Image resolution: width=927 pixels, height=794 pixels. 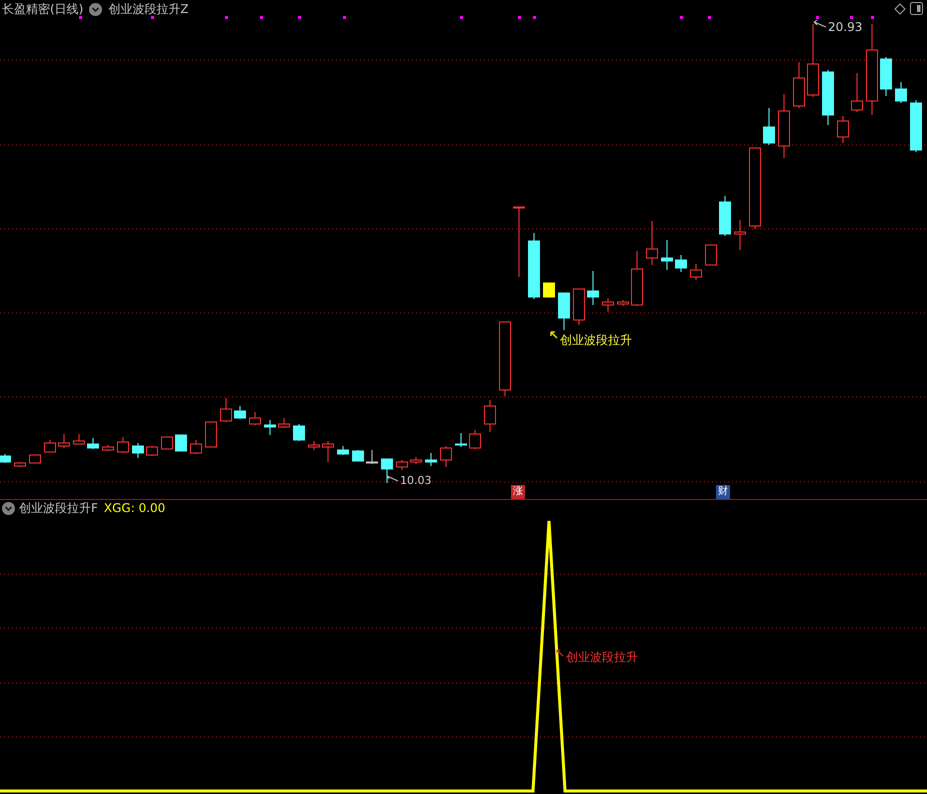 What do you see at coordinates (392, 479) in the screenshot?
I see `low-pointer-icon` at bounding box center [392, 479].